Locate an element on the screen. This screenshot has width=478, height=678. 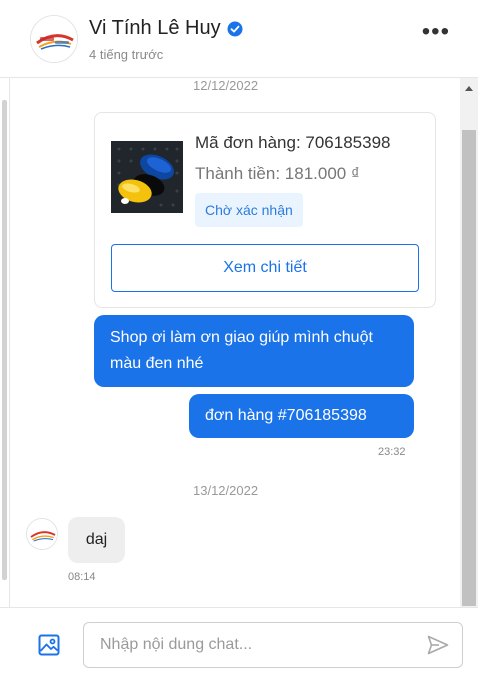
more-options-icon: ••• is located at coordinates (436, 32).